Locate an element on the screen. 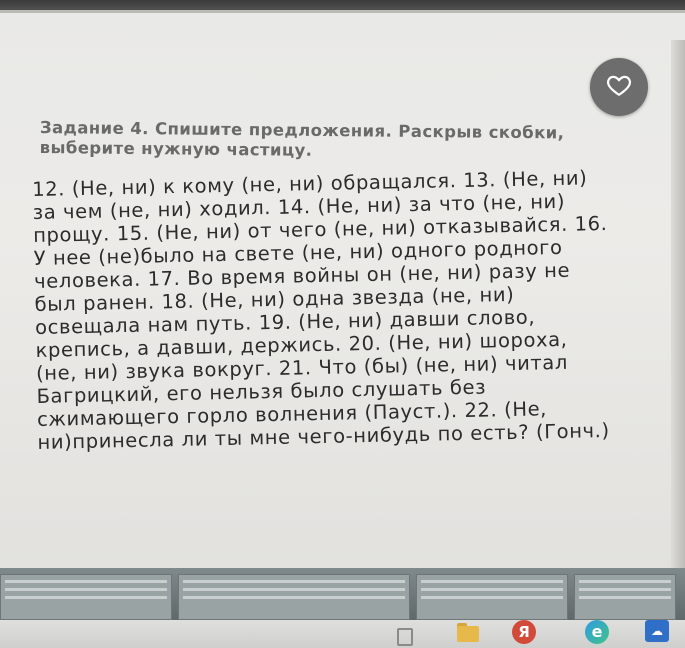  edge-browser-icon: e is located at coordinates (598, 632).